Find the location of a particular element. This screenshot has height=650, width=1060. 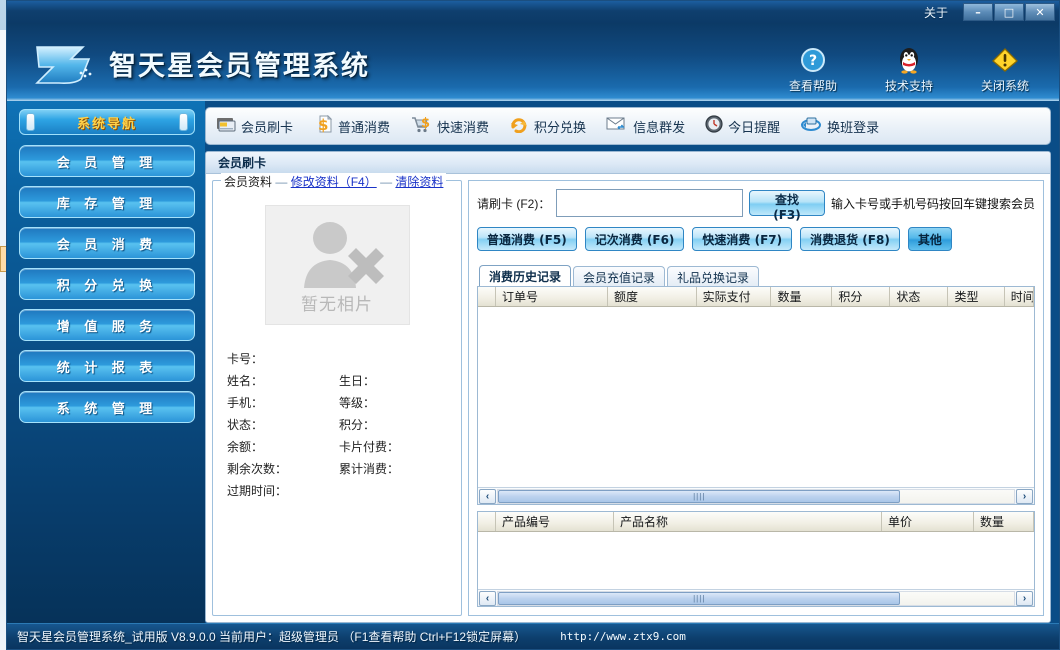

sidebar-item-member-management: 会 员 管 理 is located at coordinates (107, 161).